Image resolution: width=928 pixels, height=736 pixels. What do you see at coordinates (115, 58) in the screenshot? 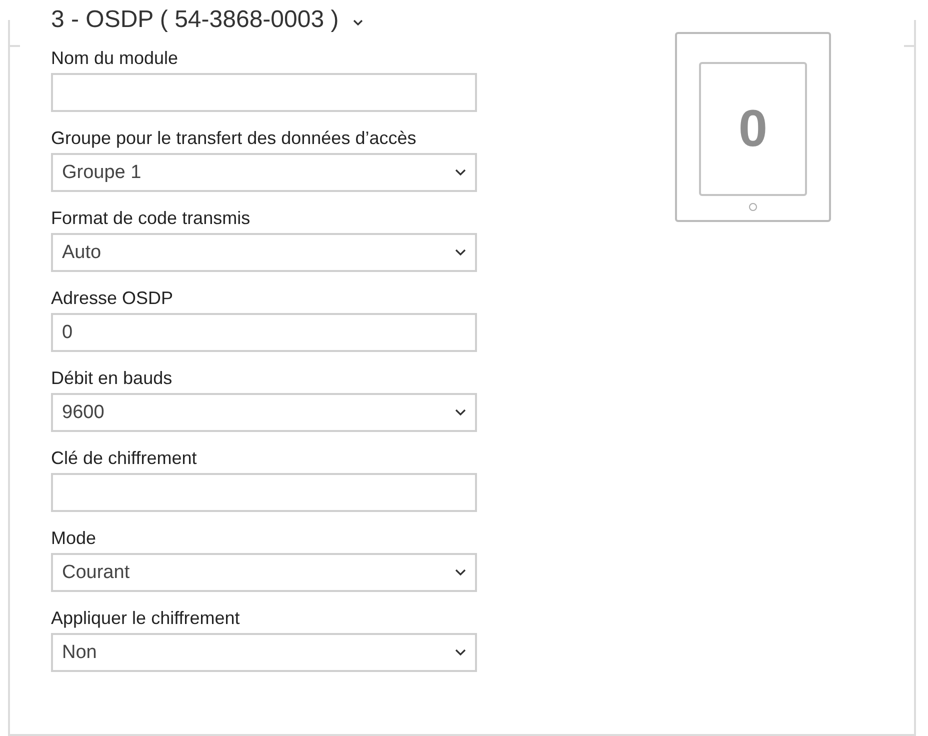
I see `field-label: Nom du module` at bounding box center [115, 58].